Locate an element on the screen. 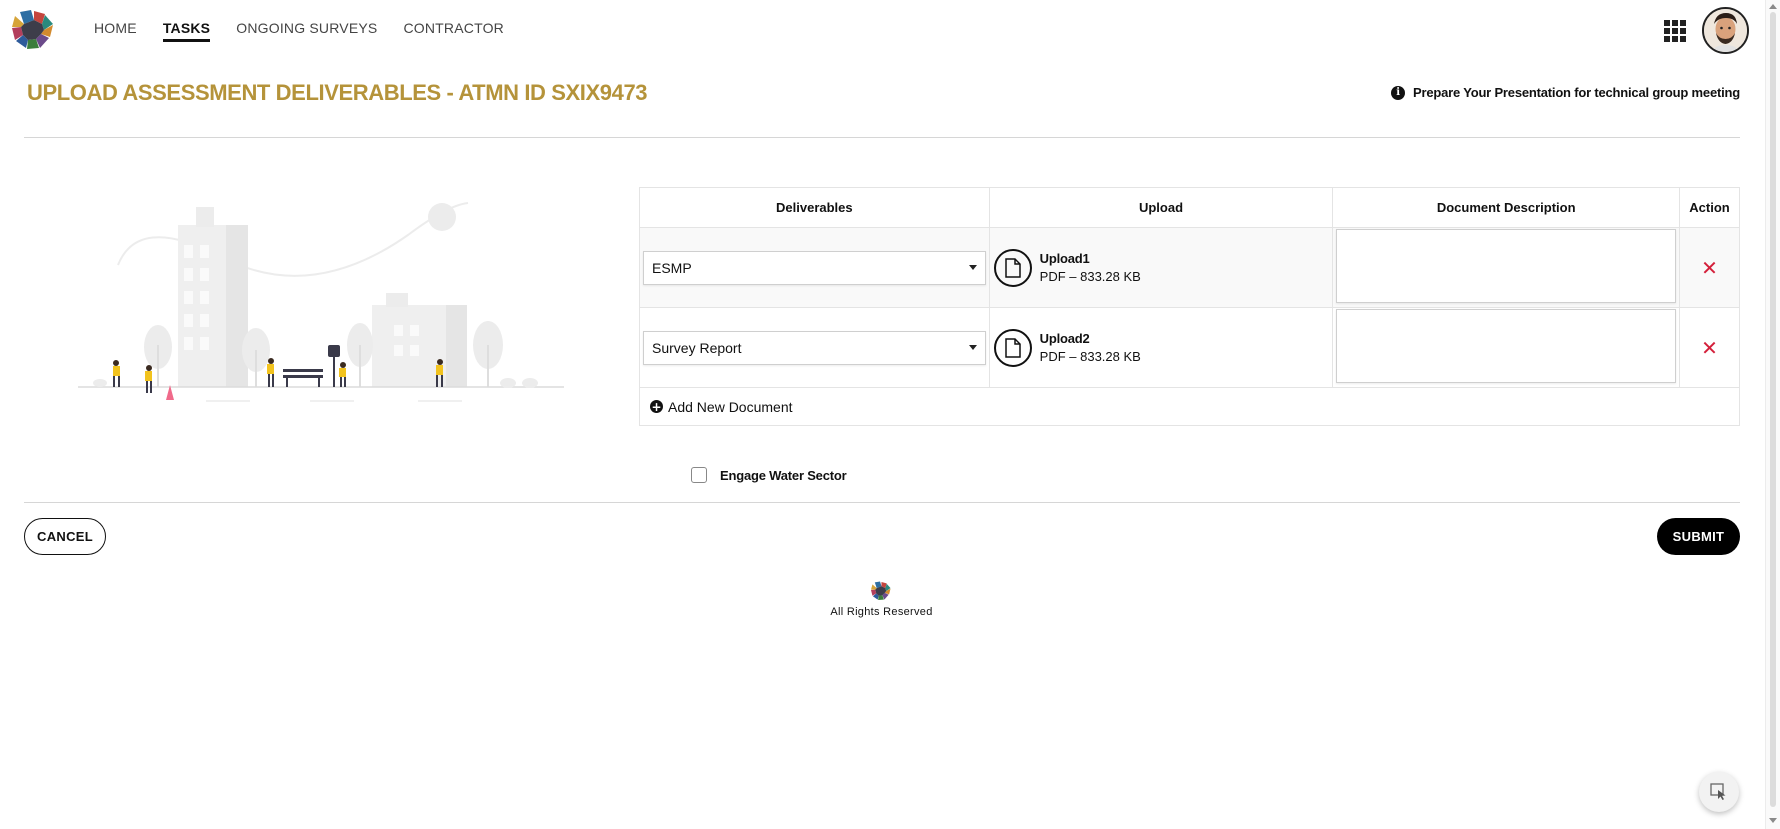 The width and height of the screenshot is (1780, 829). upload-cell: Upload1 PDF – 833.28 KB is located at coordinates (1161, 267).